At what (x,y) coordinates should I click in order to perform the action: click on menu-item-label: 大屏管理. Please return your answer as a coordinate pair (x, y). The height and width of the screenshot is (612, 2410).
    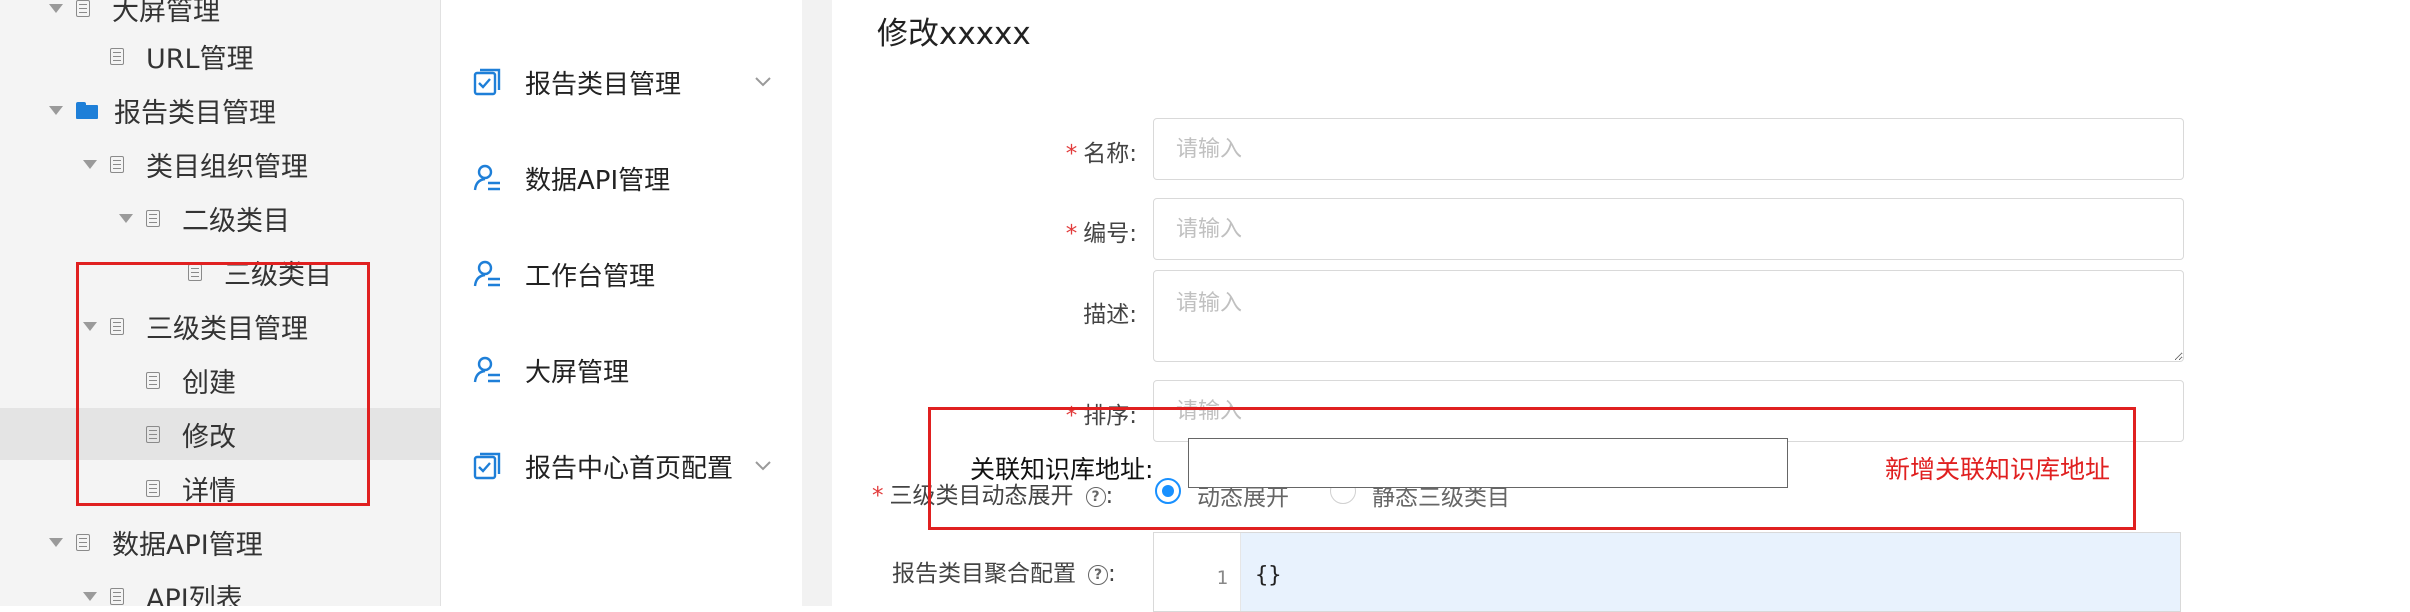
    Looking at the image, I should click on (577, 372).